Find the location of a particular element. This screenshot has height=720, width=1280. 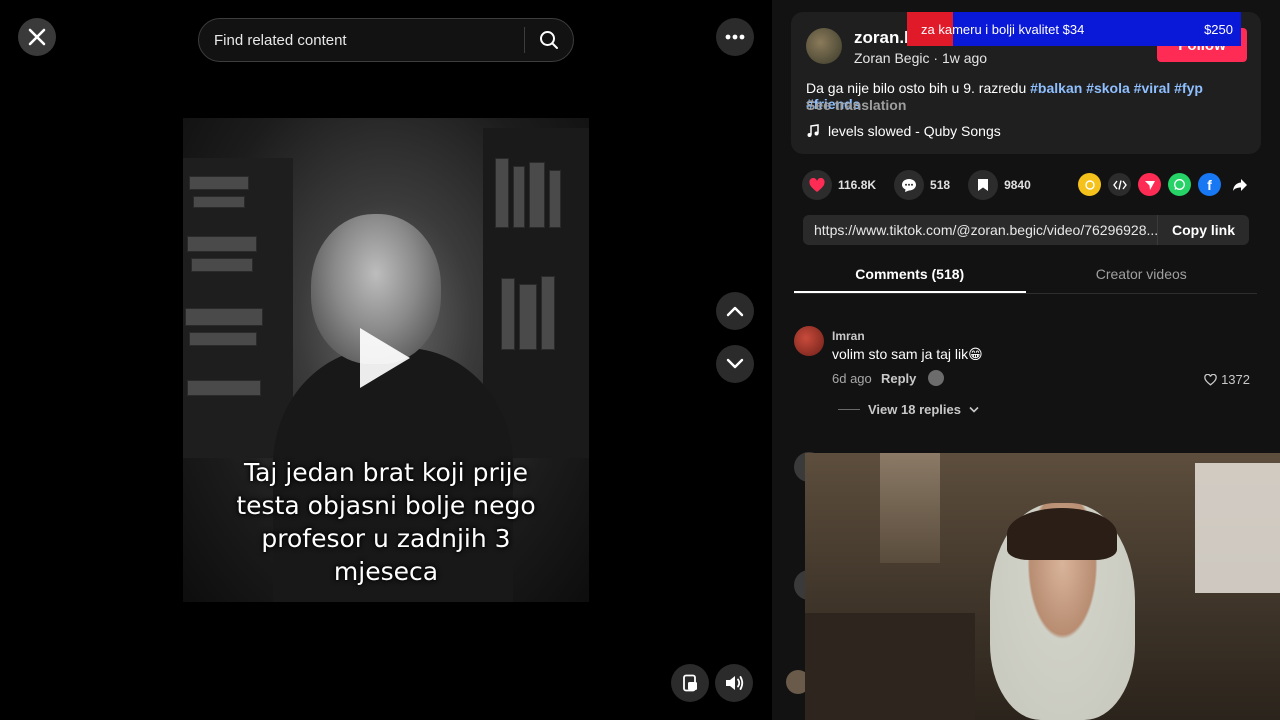

like-button: 116.8K is located at coordinates (839, 185).